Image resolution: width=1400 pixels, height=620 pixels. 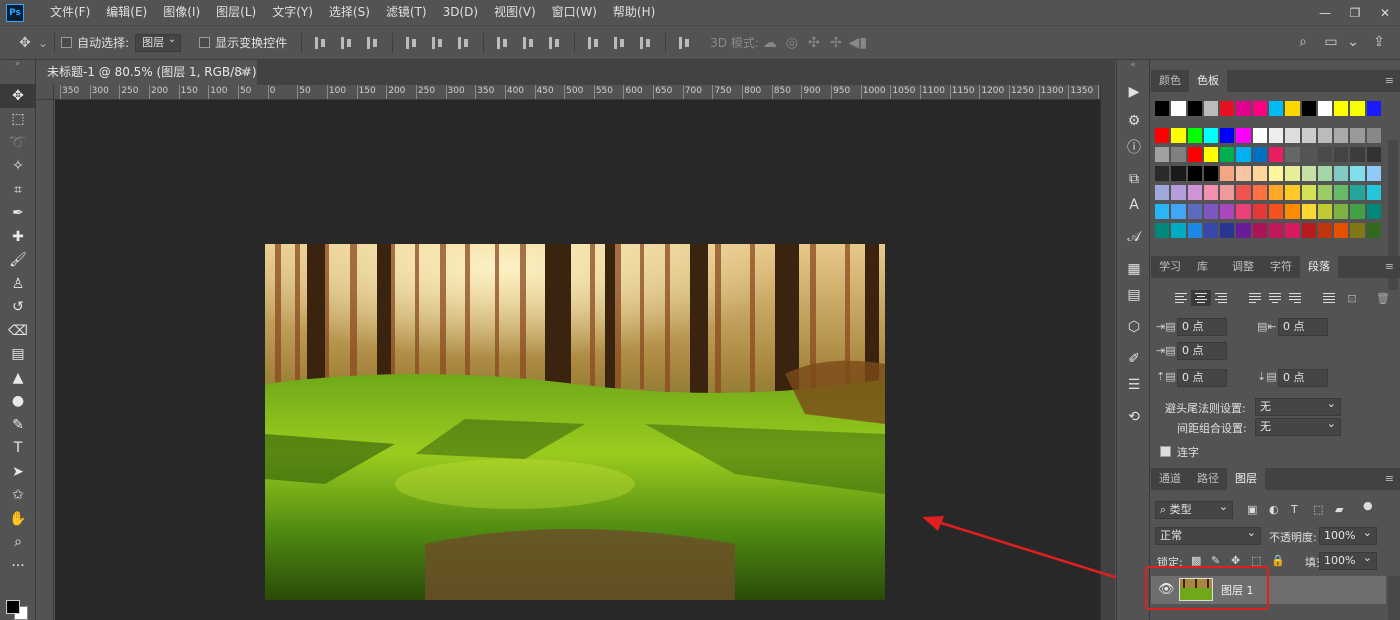 What do you see at coordinates (347, 43) in the screenshot?
I see `align-vcenter-icon` at bounding box center [347, 43].